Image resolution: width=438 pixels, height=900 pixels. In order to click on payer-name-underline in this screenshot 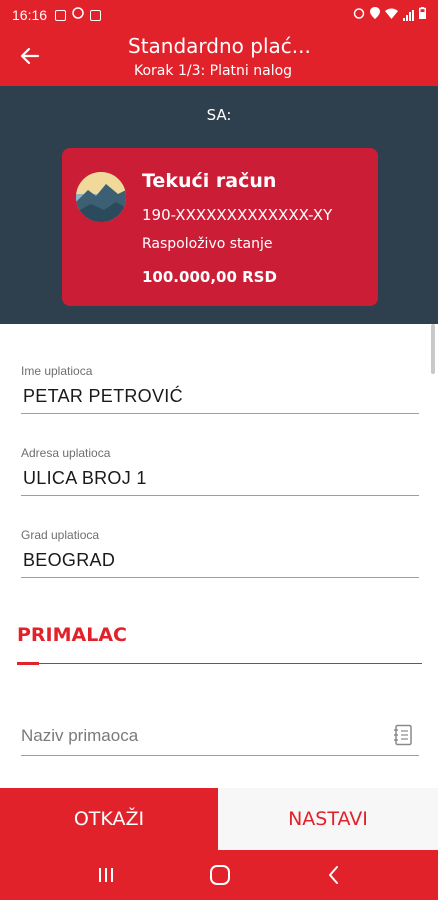, I will do `click(220, 413)`.